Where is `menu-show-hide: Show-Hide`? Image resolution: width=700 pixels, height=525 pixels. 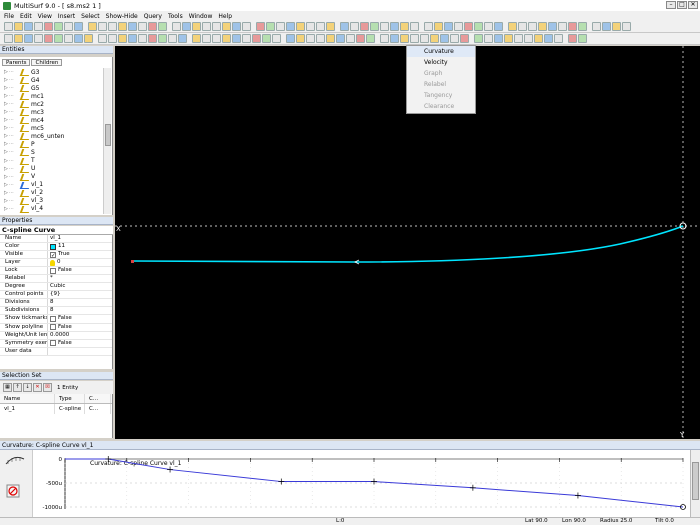 menu-show-hide: Show-Hide is located at coordinates (122, 16).